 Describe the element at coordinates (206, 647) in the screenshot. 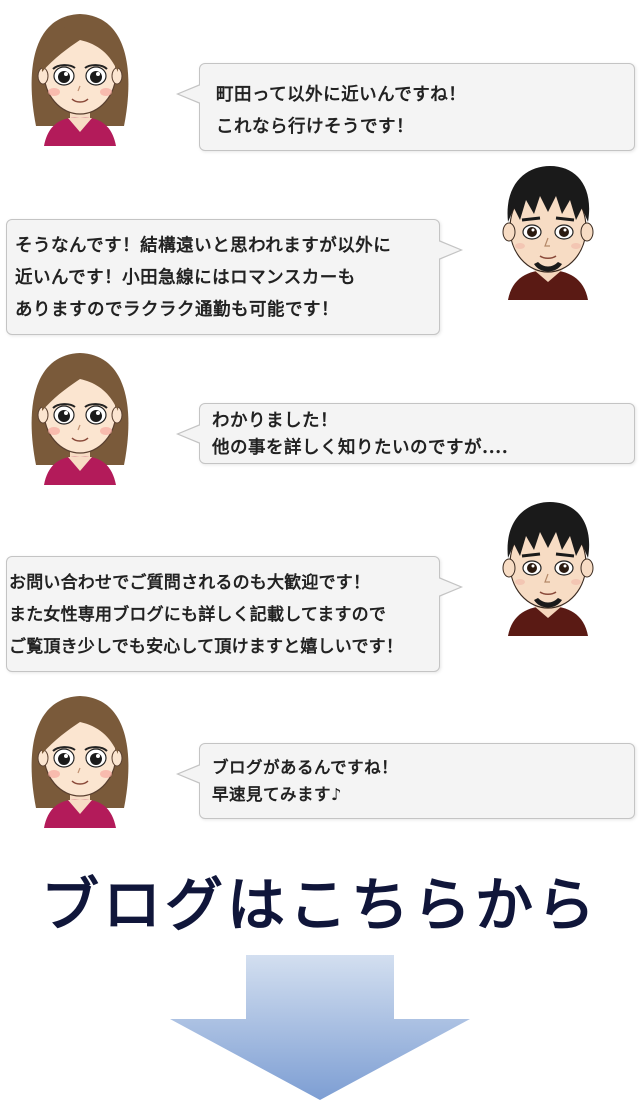

I see `bubble-text-line: ご覧頂き少しでも安心して頂けますと嬉しいです！` at that location.